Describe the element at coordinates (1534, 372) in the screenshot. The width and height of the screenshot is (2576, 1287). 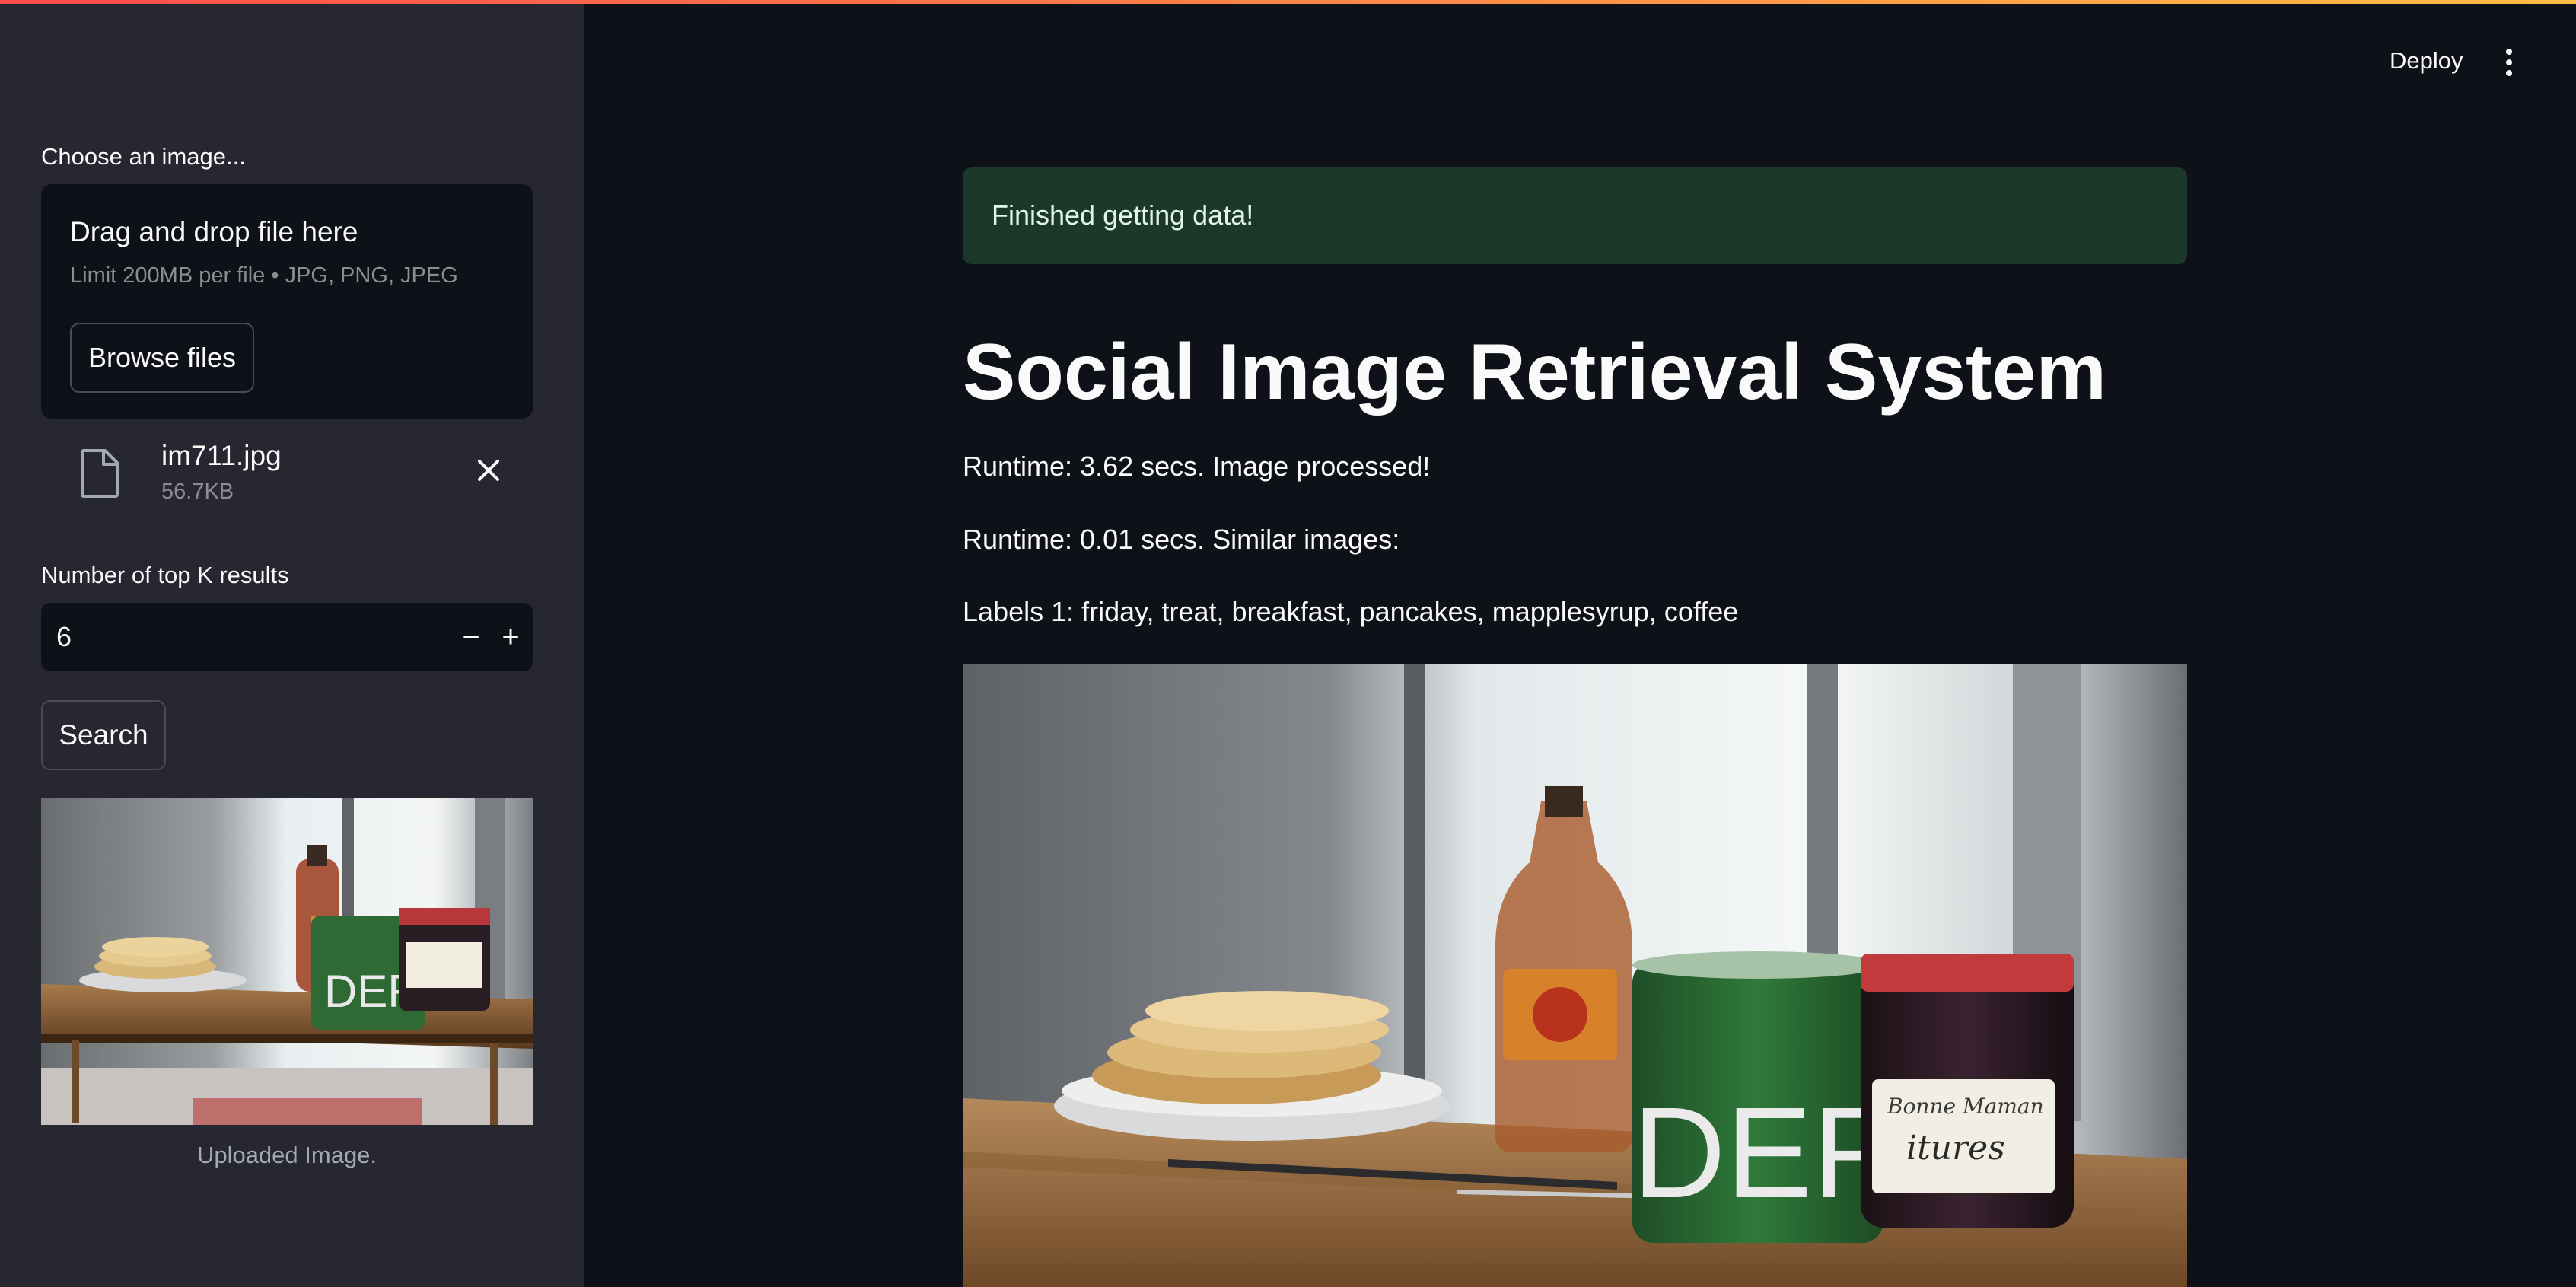
I see `page-title: Social Image Retrieval System` at that location.